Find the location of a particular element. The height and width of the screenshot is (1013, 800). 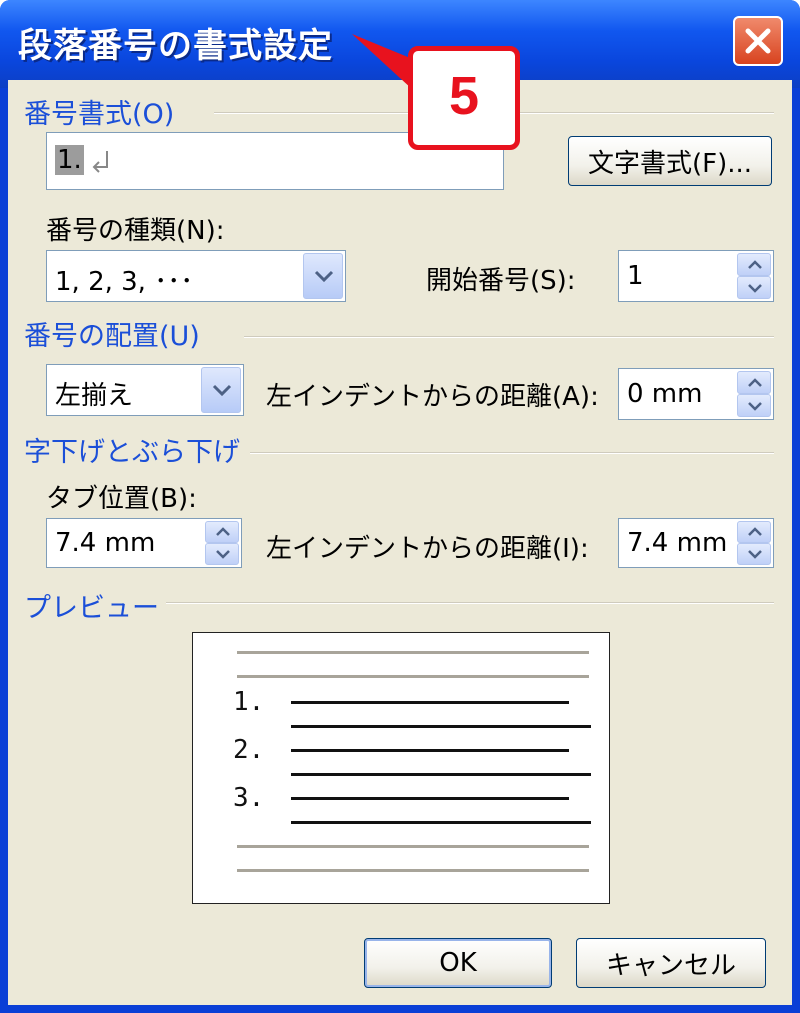

tab-position-label: タブ位置(B): is located at coordinates (121, 499).